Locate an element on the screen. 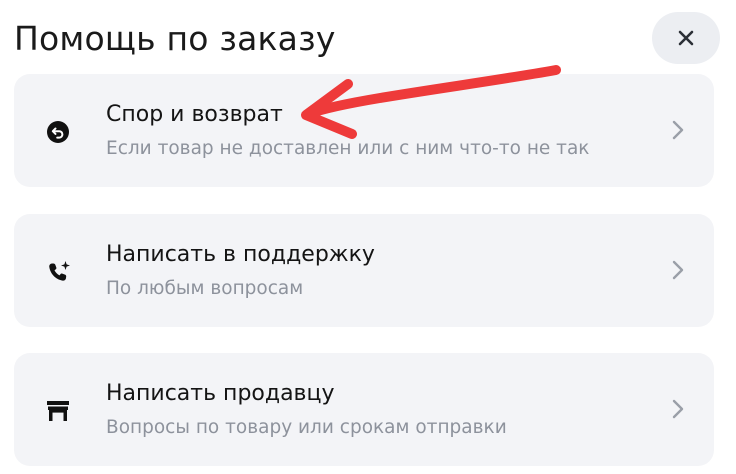  close-button is located at coordinates (686, 38).